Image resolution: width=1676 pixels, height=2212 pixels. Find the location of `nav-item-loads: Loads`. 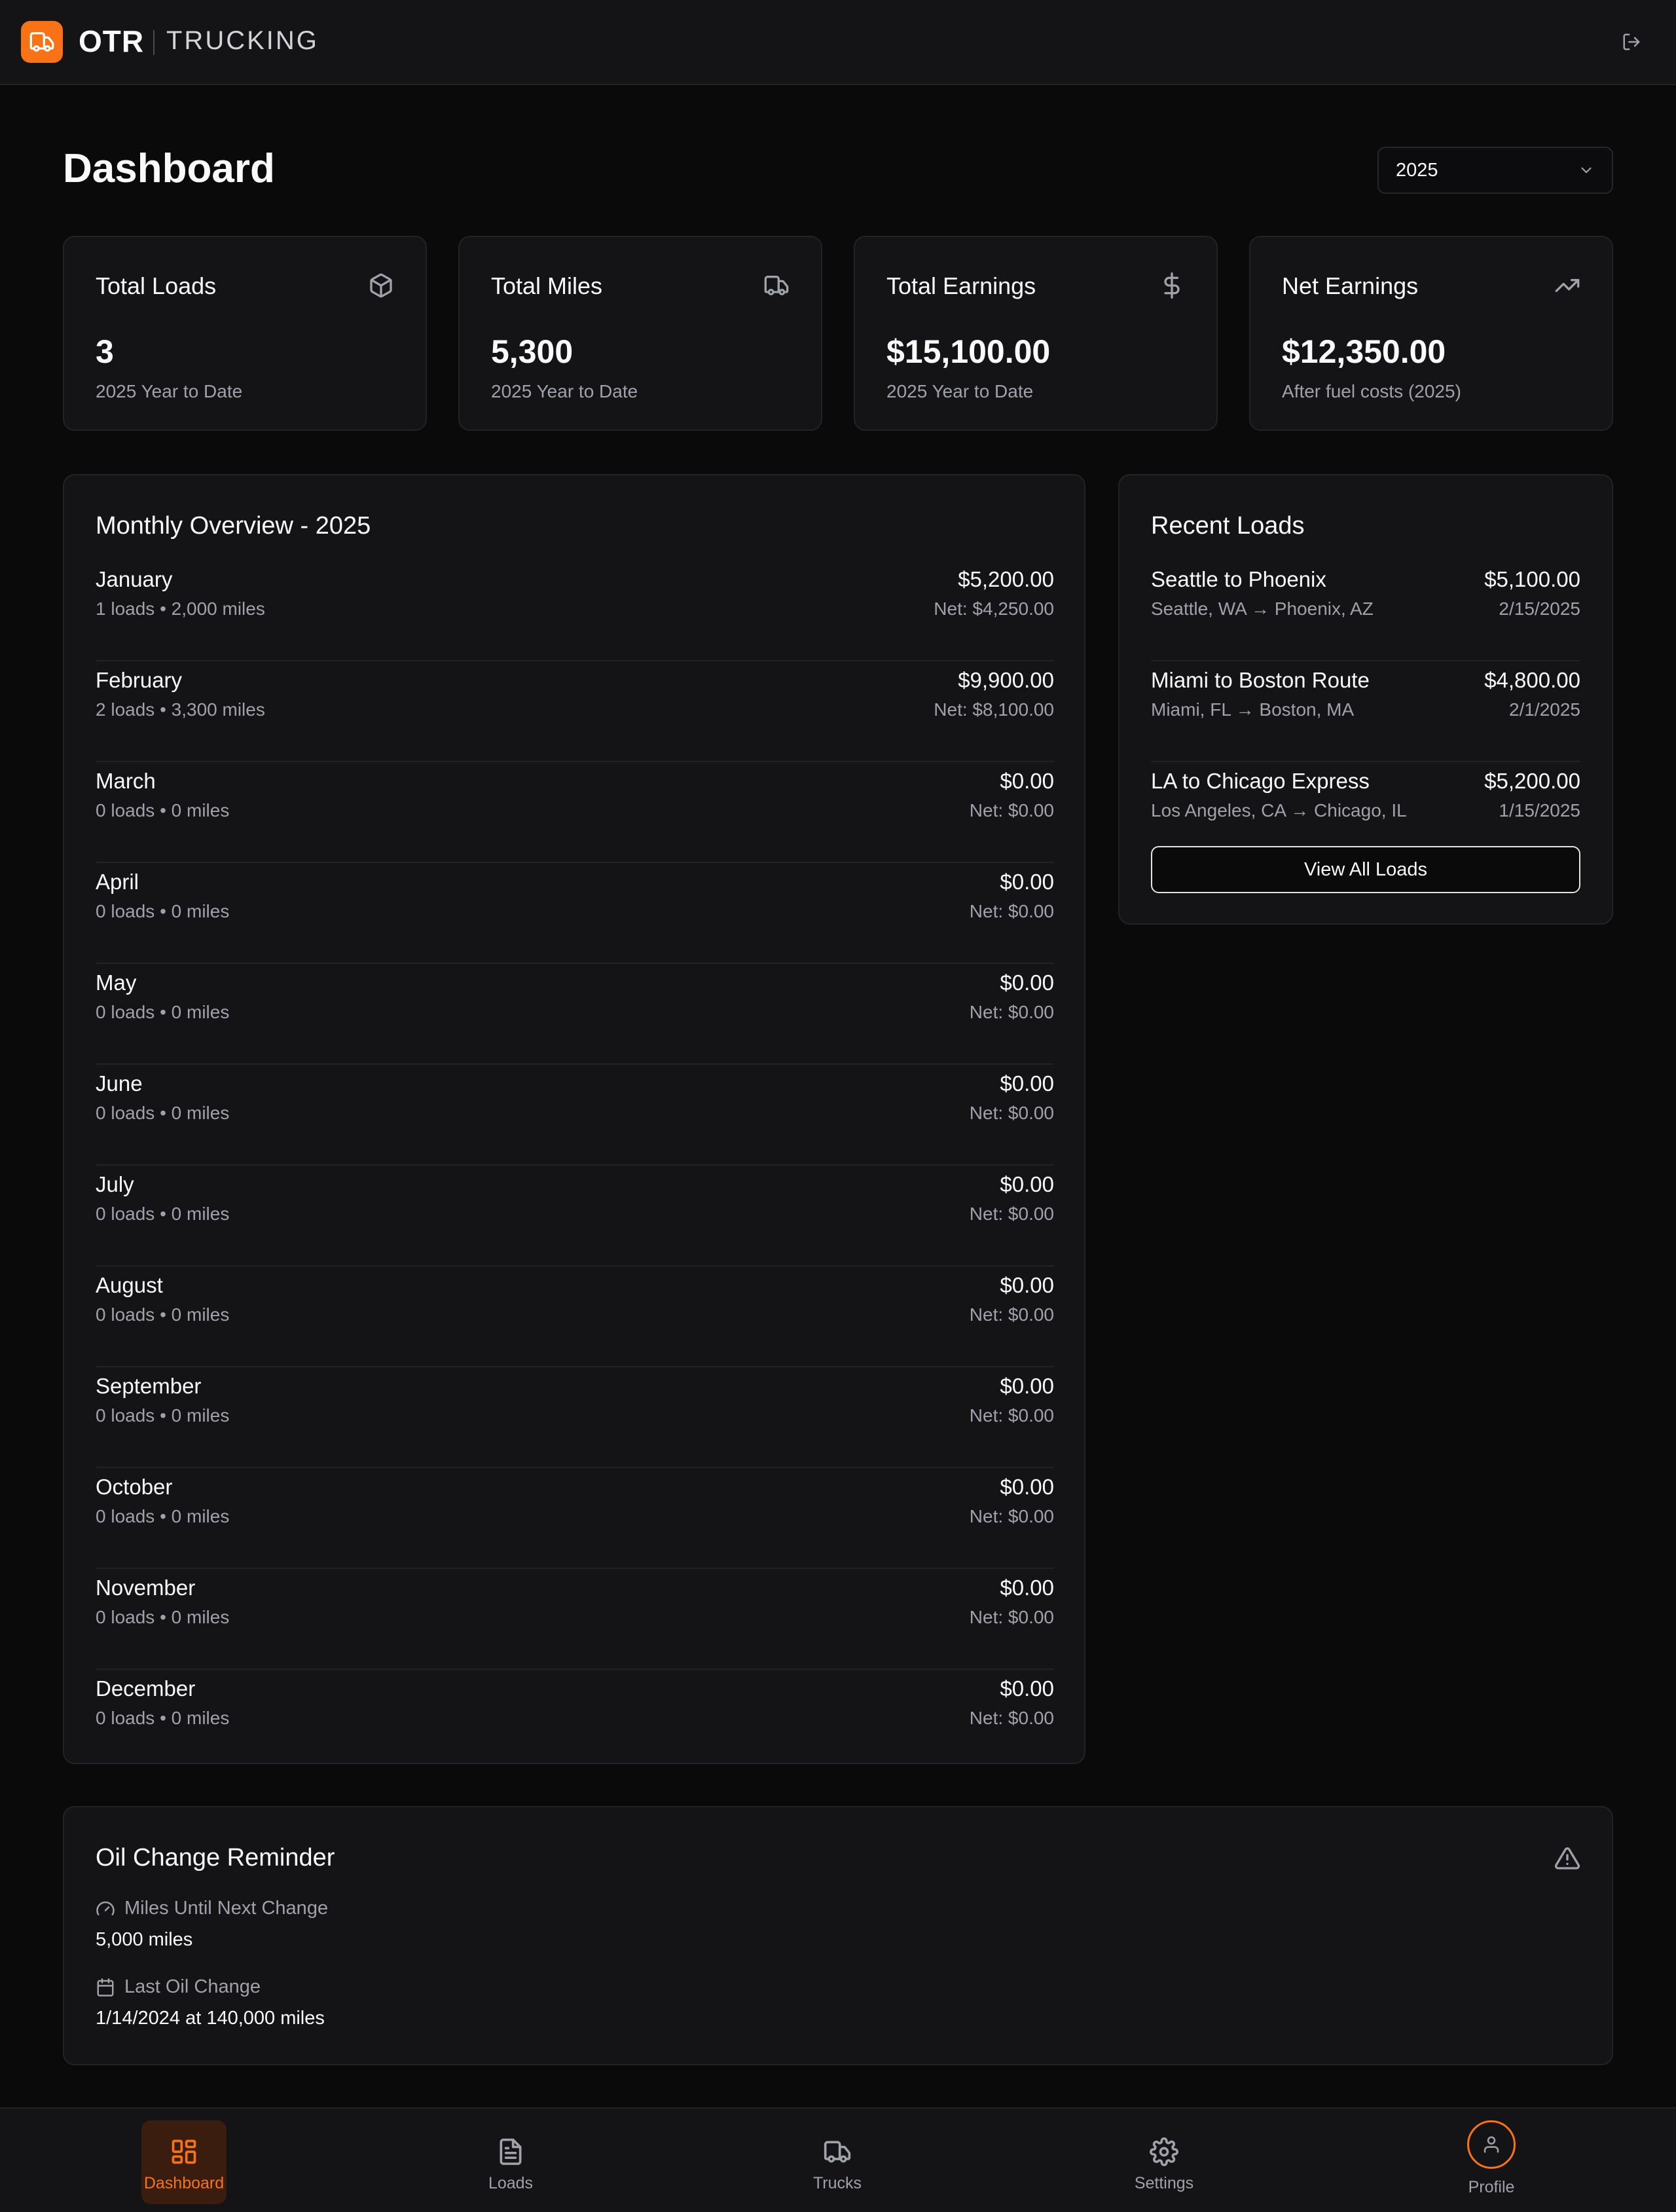

nav-item-loads: Loads is located at coordinates (510, 2161).